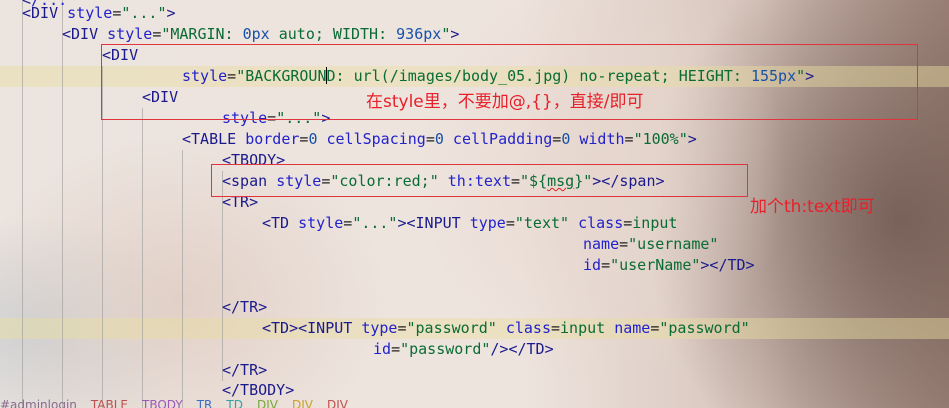 The height and width of the screenshot is (408, 949). Describe the element at coordinates (812, 207) in the screenshot. I see `annotation-note-thtext: 加个th:text即可` at that location.